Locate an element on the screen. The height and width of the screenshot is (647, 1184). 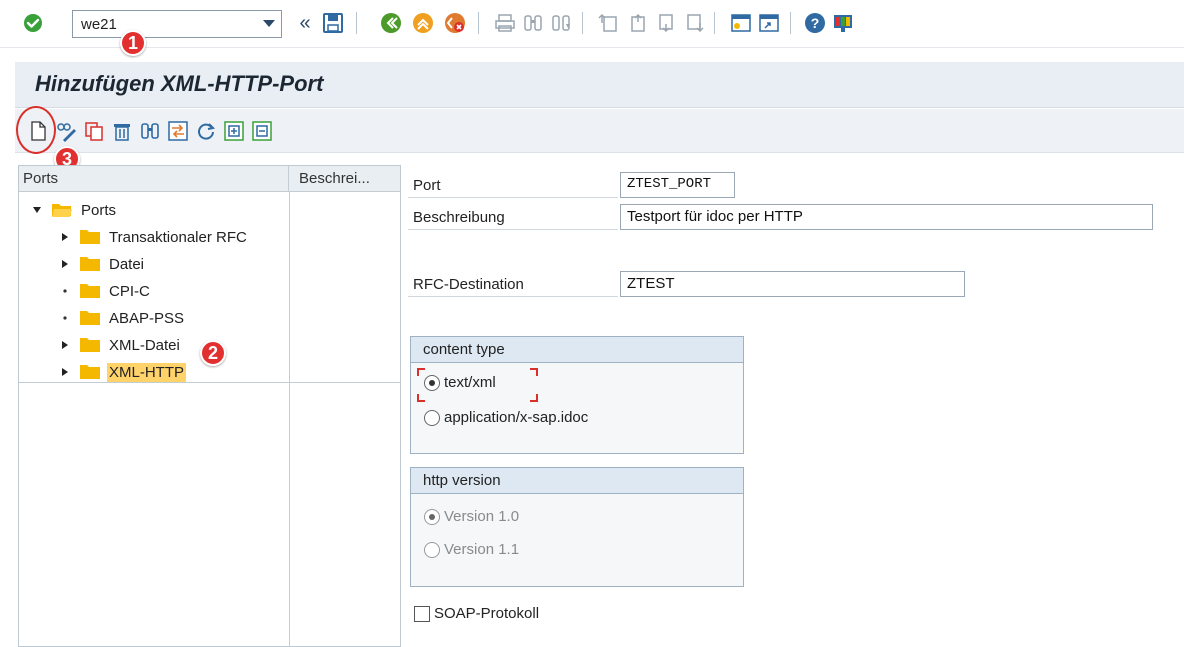
create-session-icon is located at coordinates (741, 23).